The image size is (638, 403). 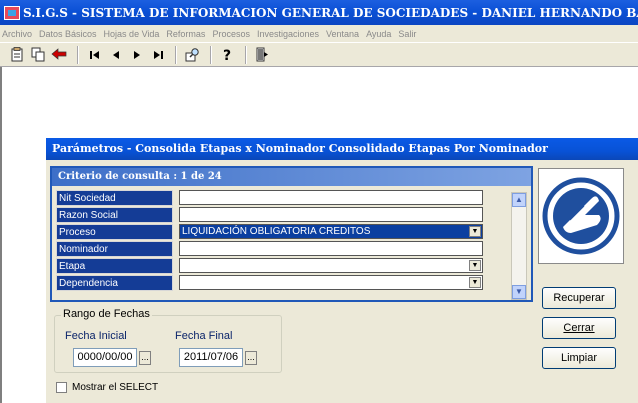 What do you see at coordinates (319, 54) in the screenshot?
I see `toolbar: ?` at bounding box center [319, 54].